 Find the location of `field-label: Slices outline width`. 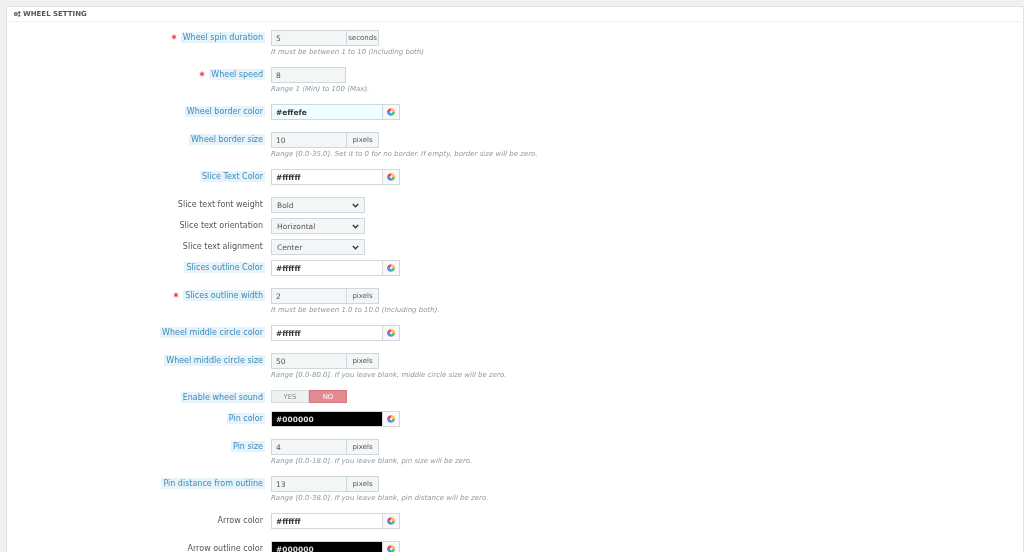

field-label: Slices outline width is located at coordinates (224, 295).